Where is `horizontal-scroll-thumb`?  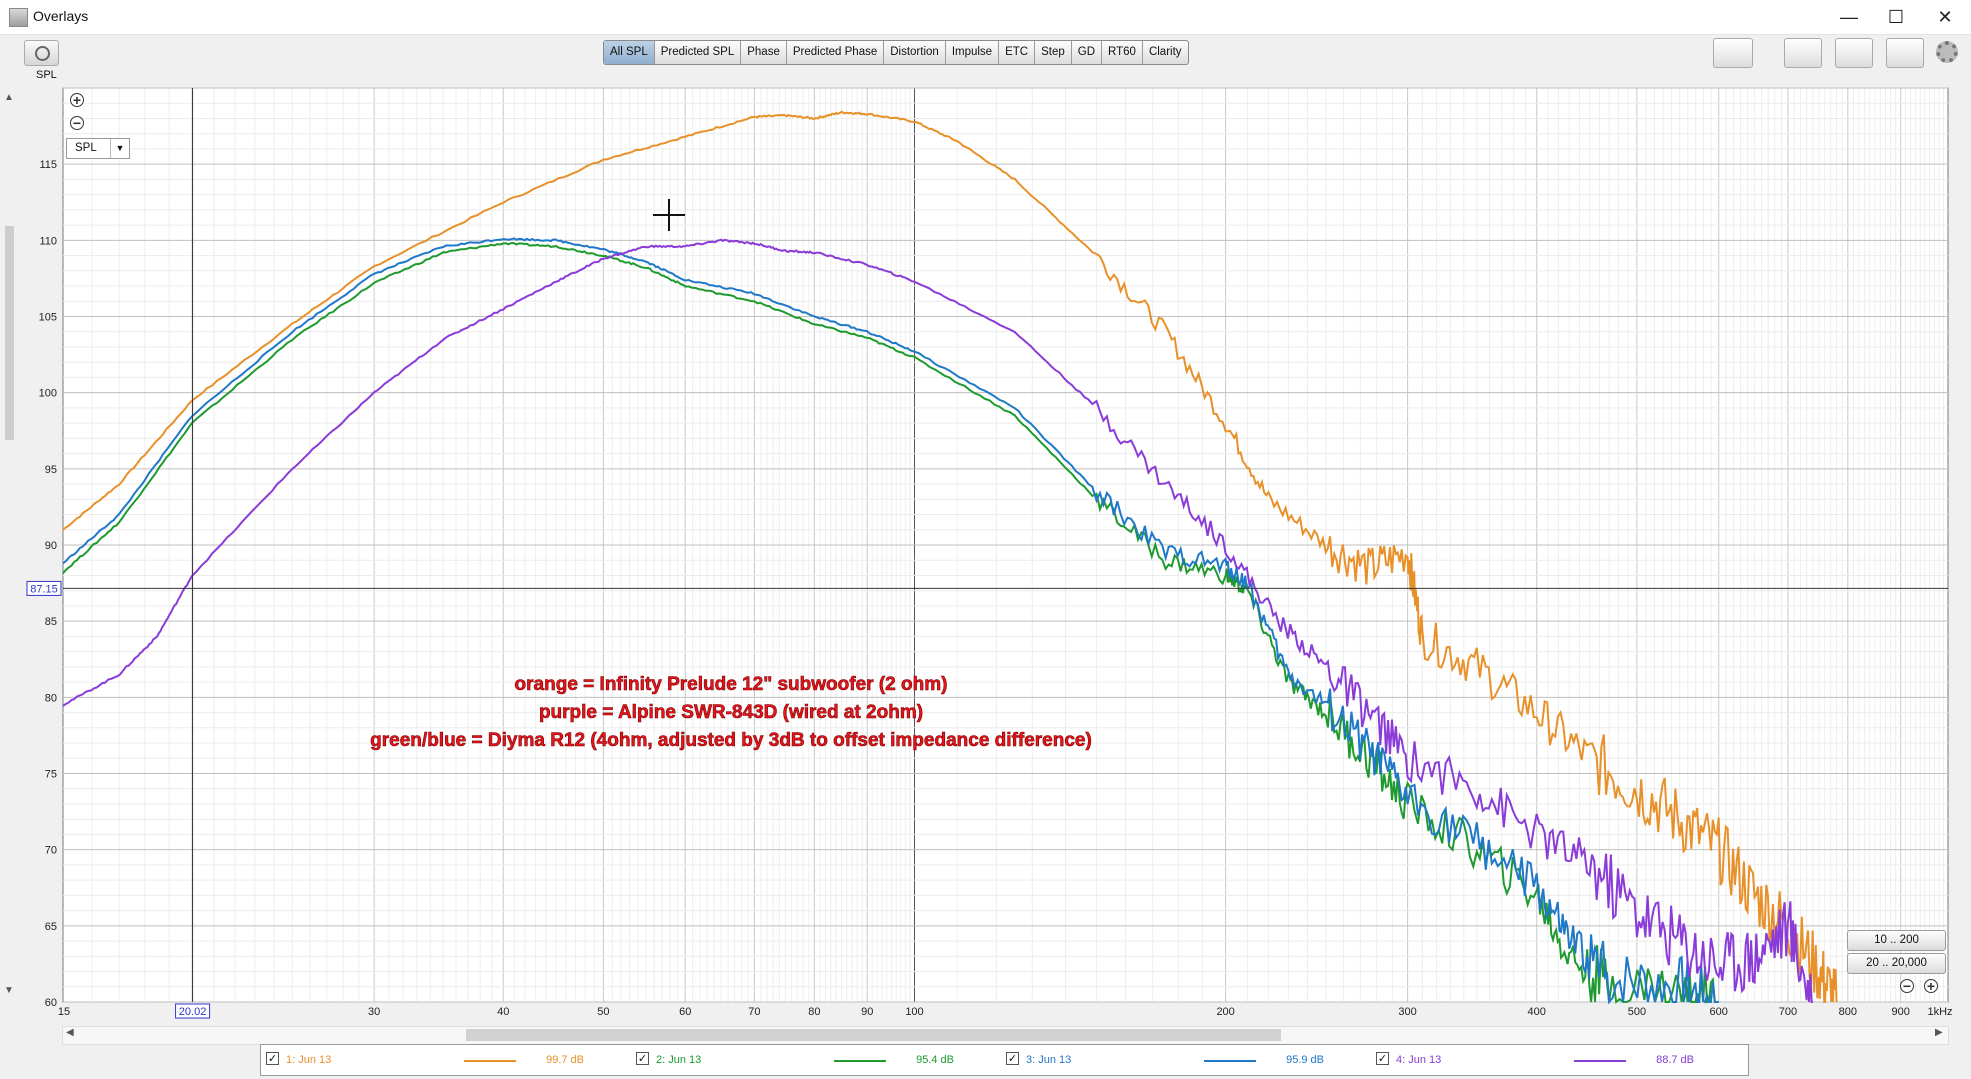
horizontal-scroll-thumb is located at coordinates (873, 1035).